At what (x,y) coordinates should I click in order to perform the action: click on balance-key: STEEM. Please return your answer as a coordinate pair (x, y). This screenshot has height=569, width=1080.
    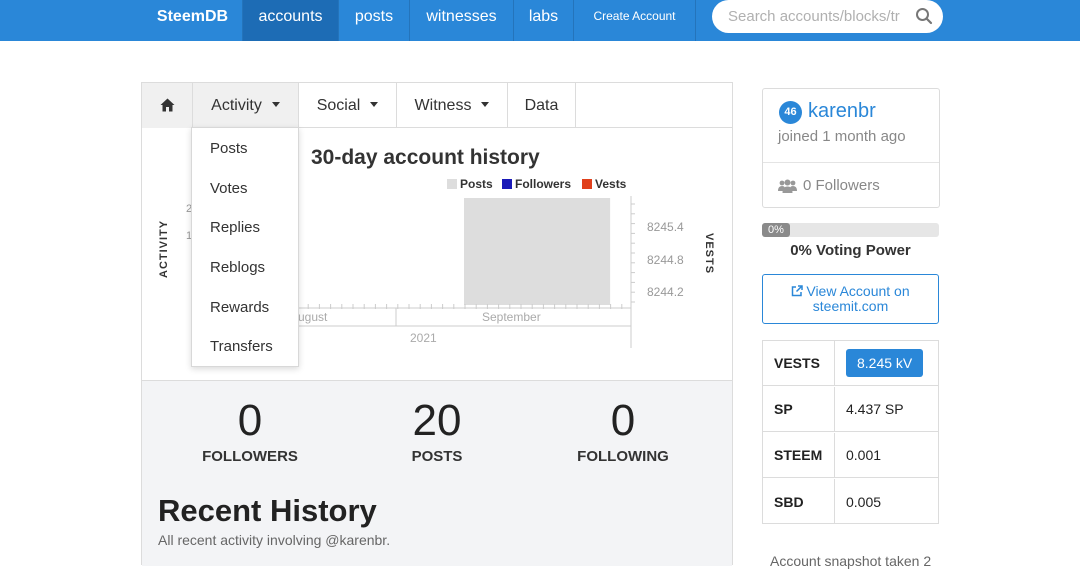
    Looking at the image, I should click on (799, 455).